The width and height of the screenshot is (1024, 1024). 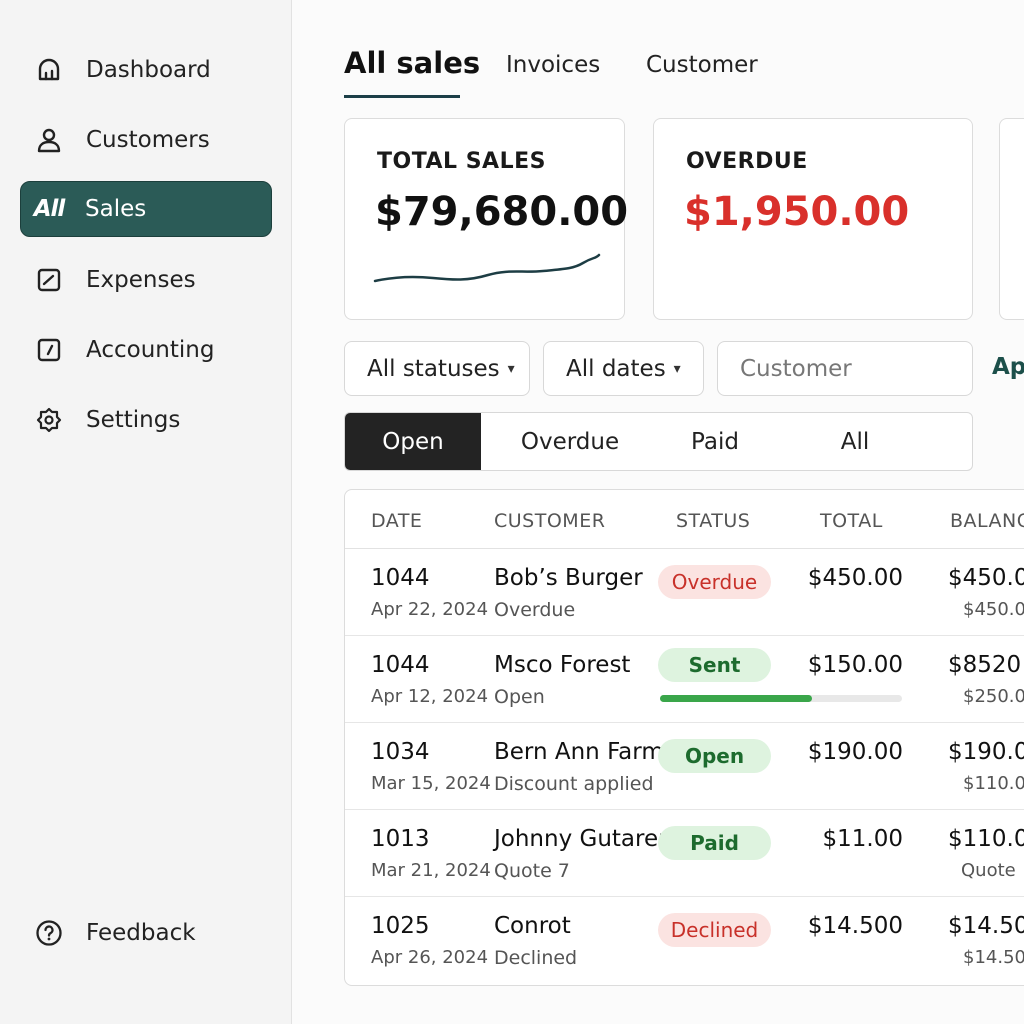 What do you see at coordinates (400, 752) in the screenshot?
I see `invoice-number: 1034` at bounding box center [400, 752].